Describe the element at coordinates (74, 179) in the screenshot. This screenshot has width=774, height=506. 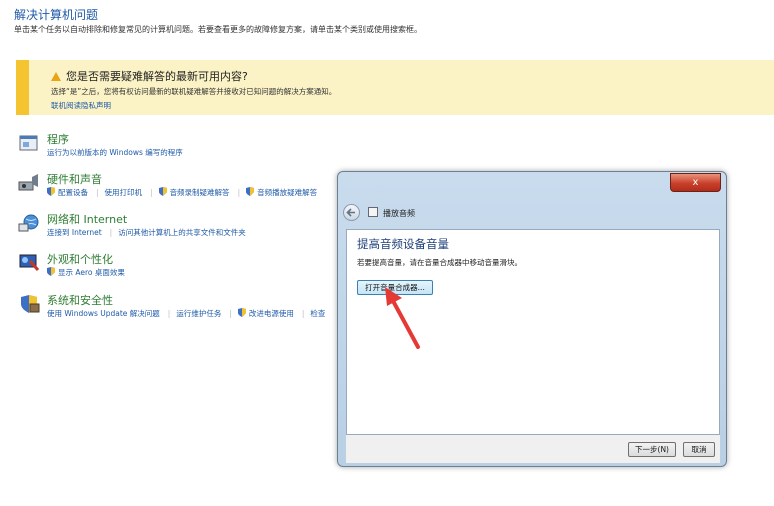
I see `category-title-hardware-sound: 硬件和声音` at that location.